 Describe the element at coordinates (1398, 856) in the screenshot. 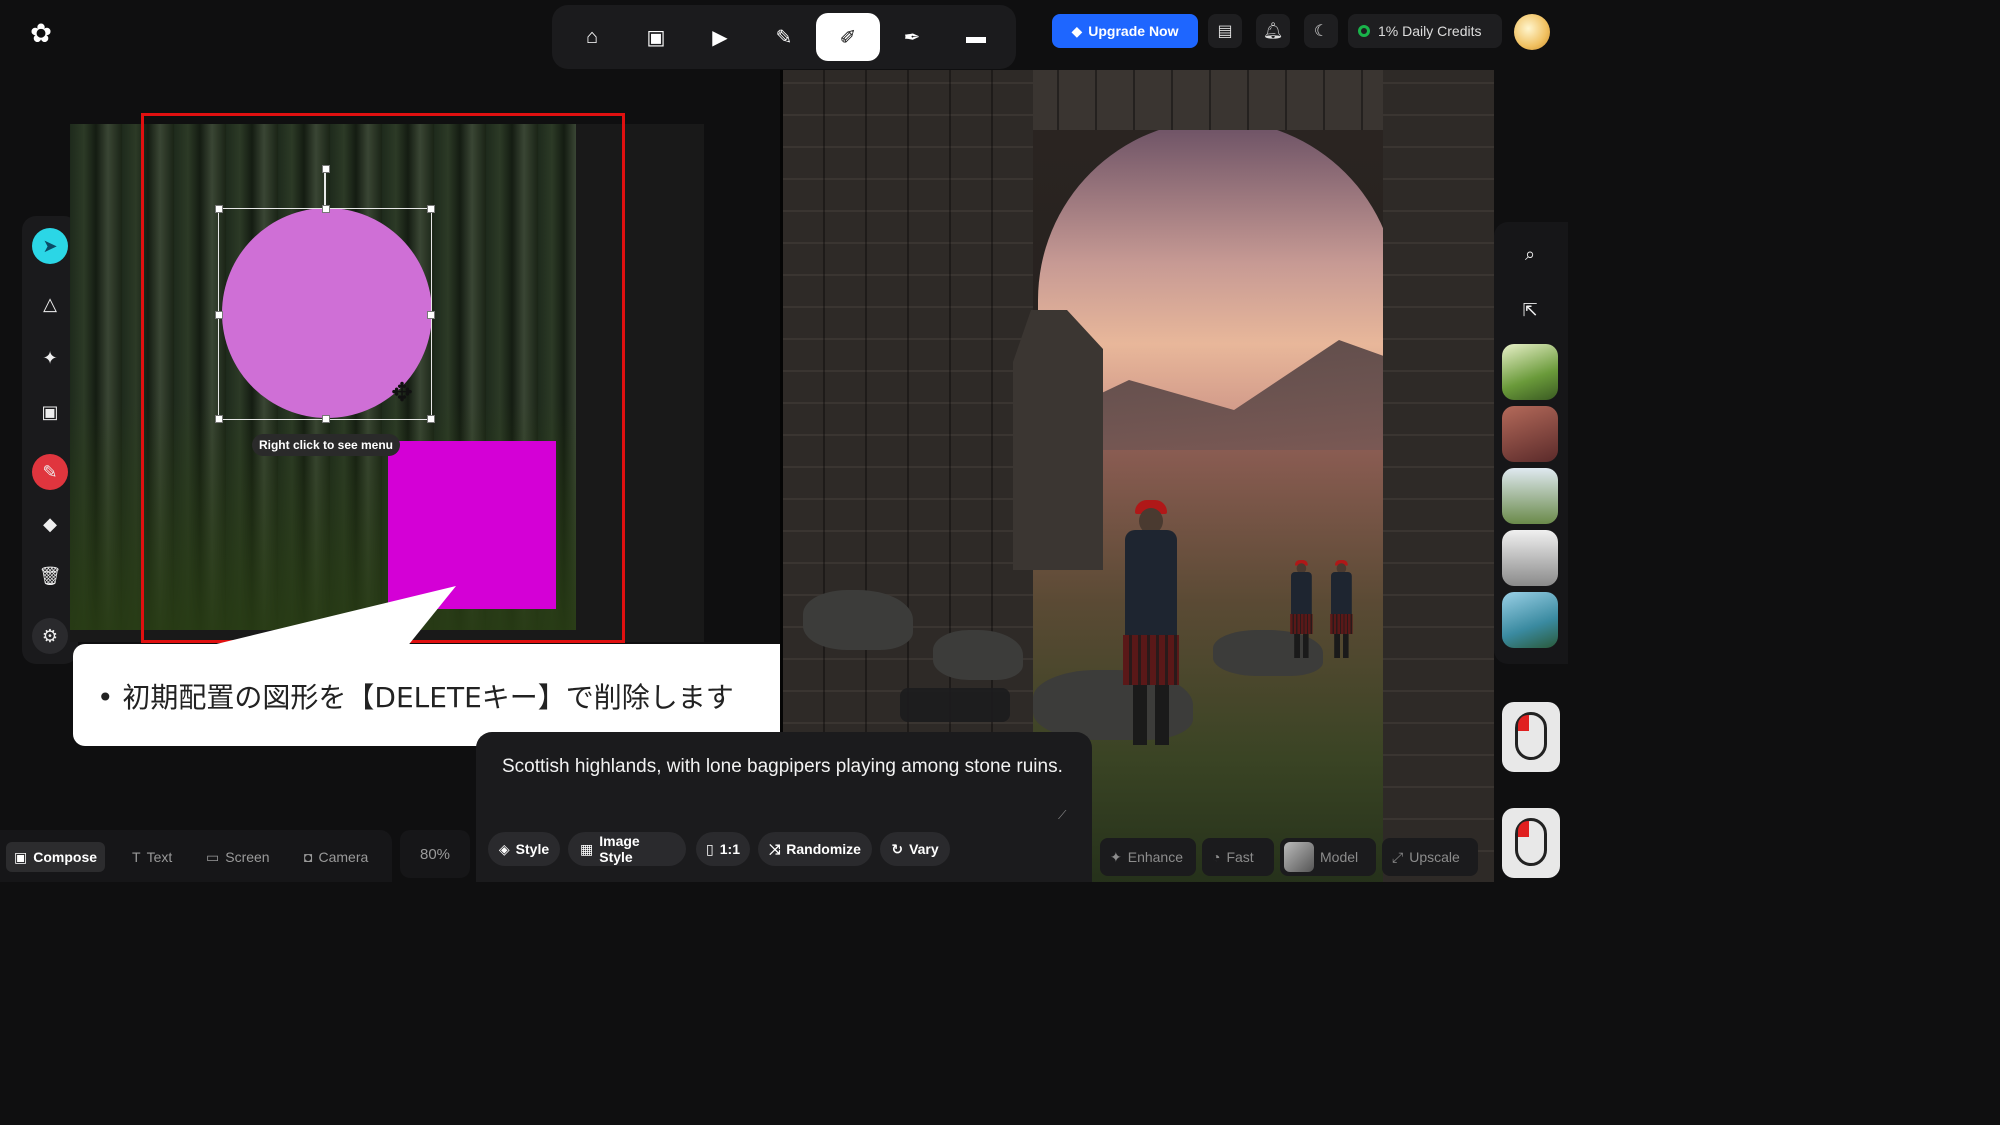

I see `upscale-icon: ⤢` at that location.